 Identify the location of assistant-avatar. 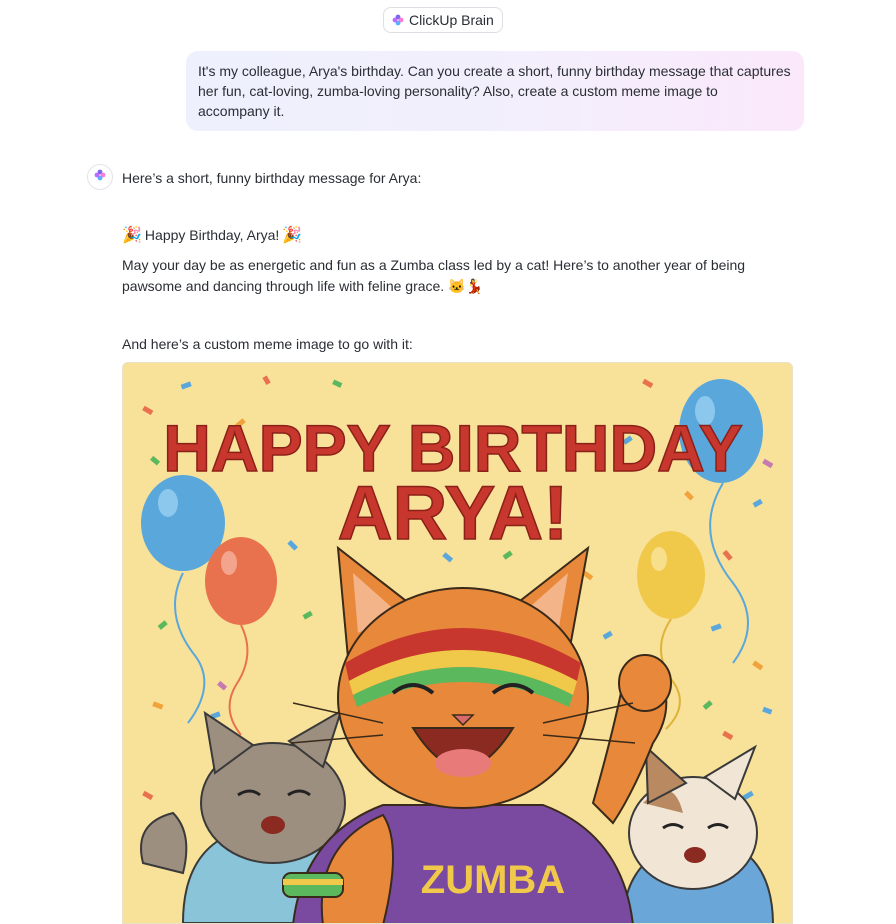
(100, 177).